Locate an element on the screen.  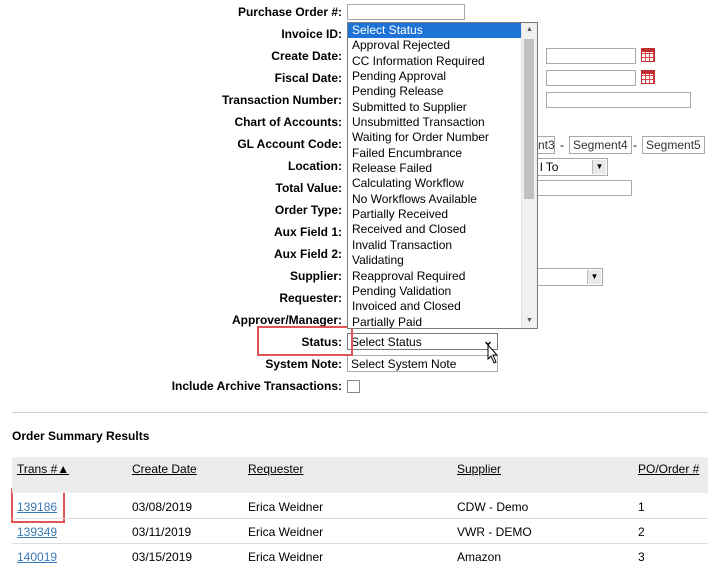
label-invoice-id: Invoice ID: is located at coordinates (311, 34).